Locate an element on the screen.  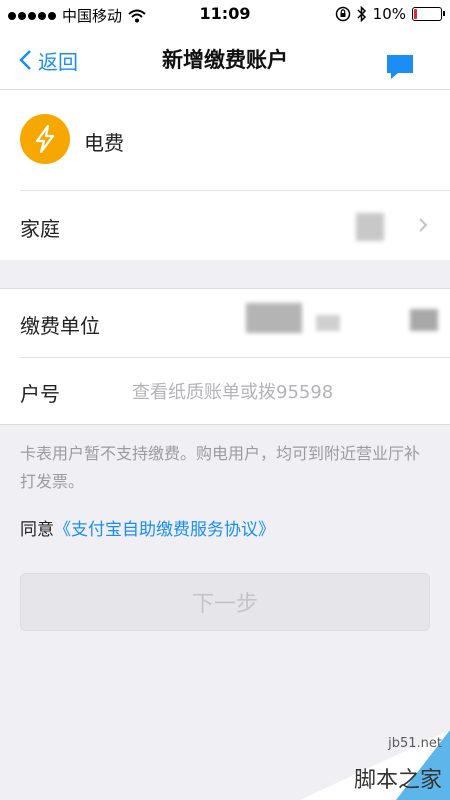
agreement-prefix: 同意 is located at coordinates (37, 530).